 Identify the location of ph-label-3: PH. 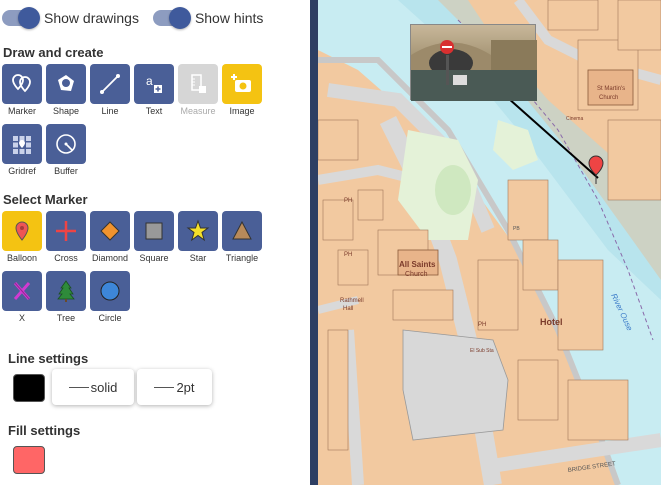
(482, 325).